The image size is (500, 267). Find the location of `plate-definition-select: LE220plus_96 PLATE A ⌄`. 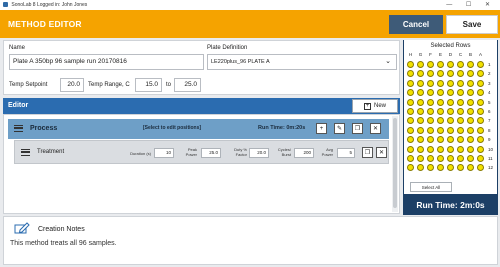

plate-definition-select: LE220plus_96 PLATE A ⌄ is located at coordinates (302, 62).